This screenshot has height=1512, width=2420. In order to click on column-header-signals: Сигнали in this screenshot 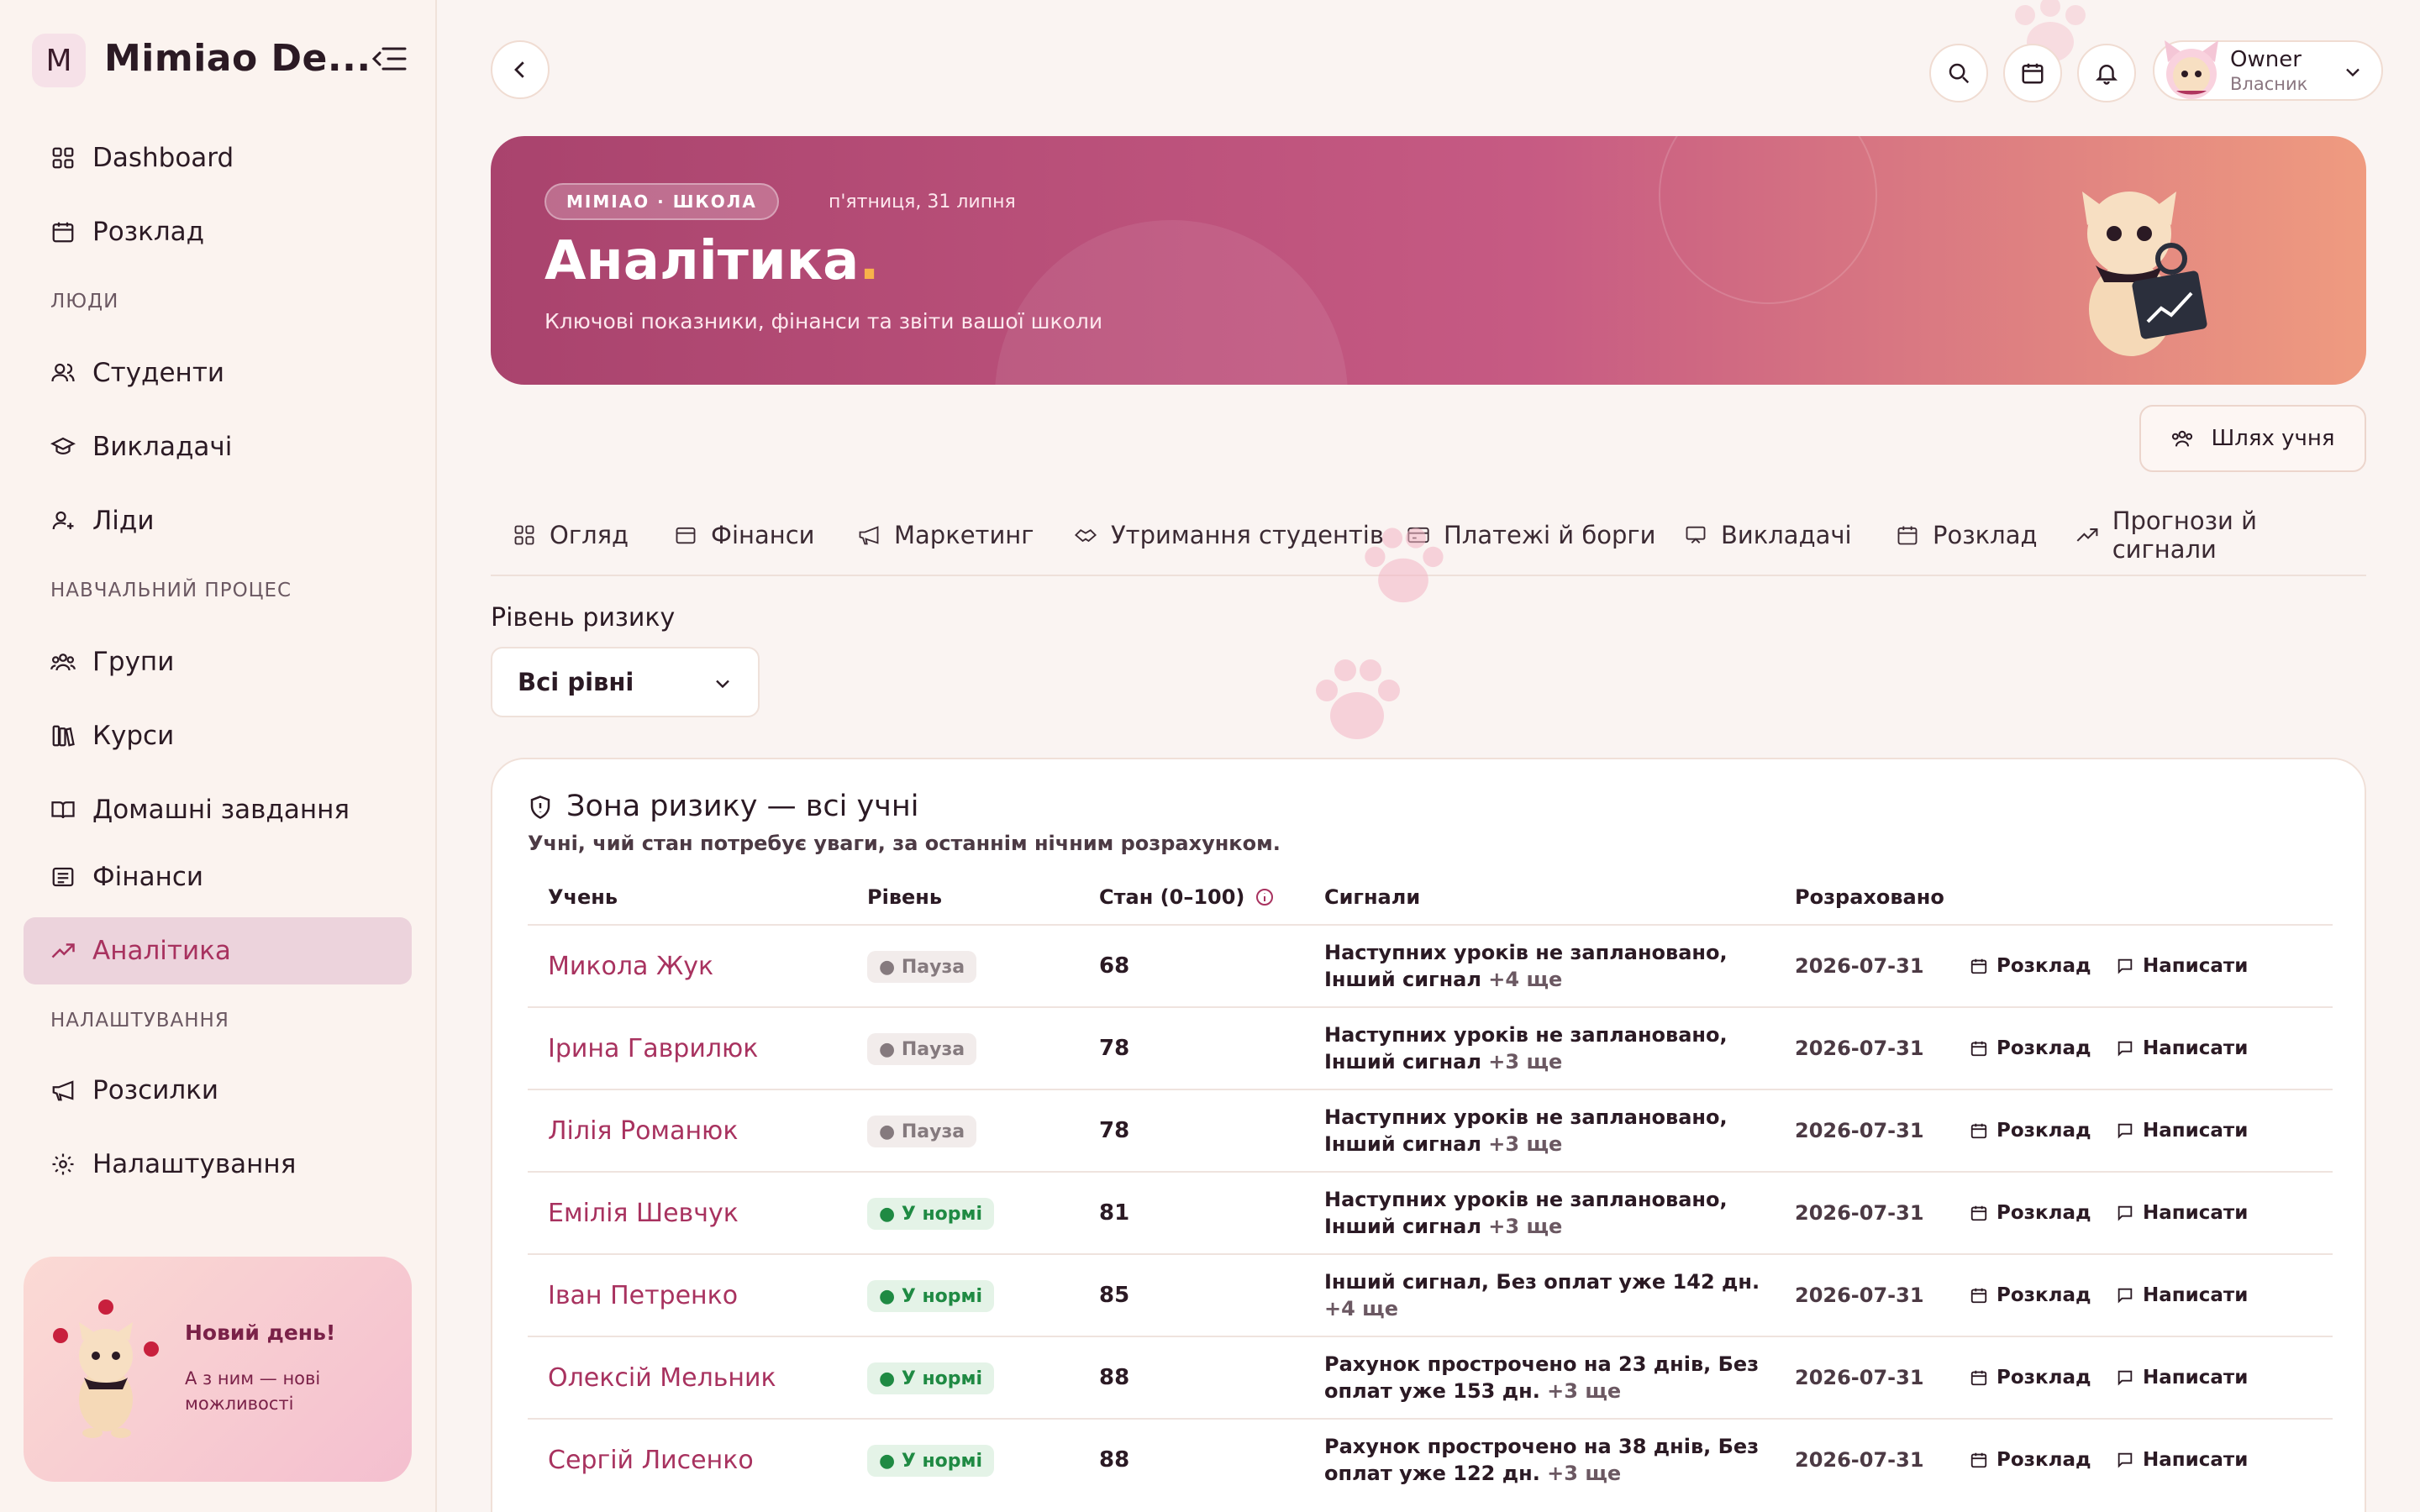, I will do `click(1372, 897)`.